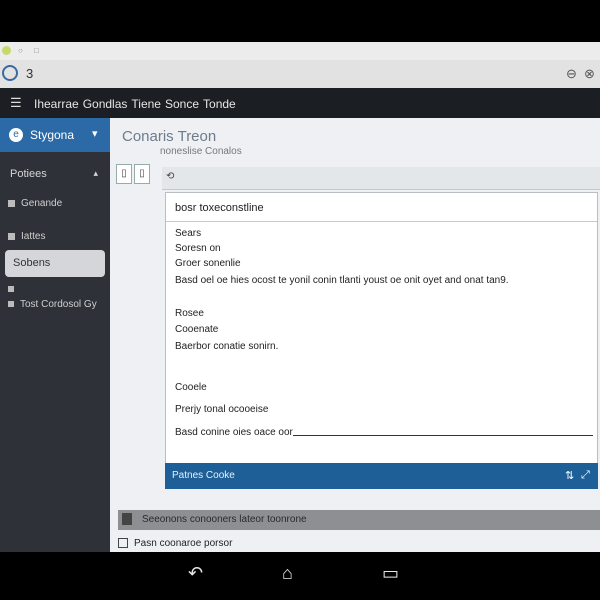  I want to click on field-label: Basd conine oies oace oor, so click(234, 432).